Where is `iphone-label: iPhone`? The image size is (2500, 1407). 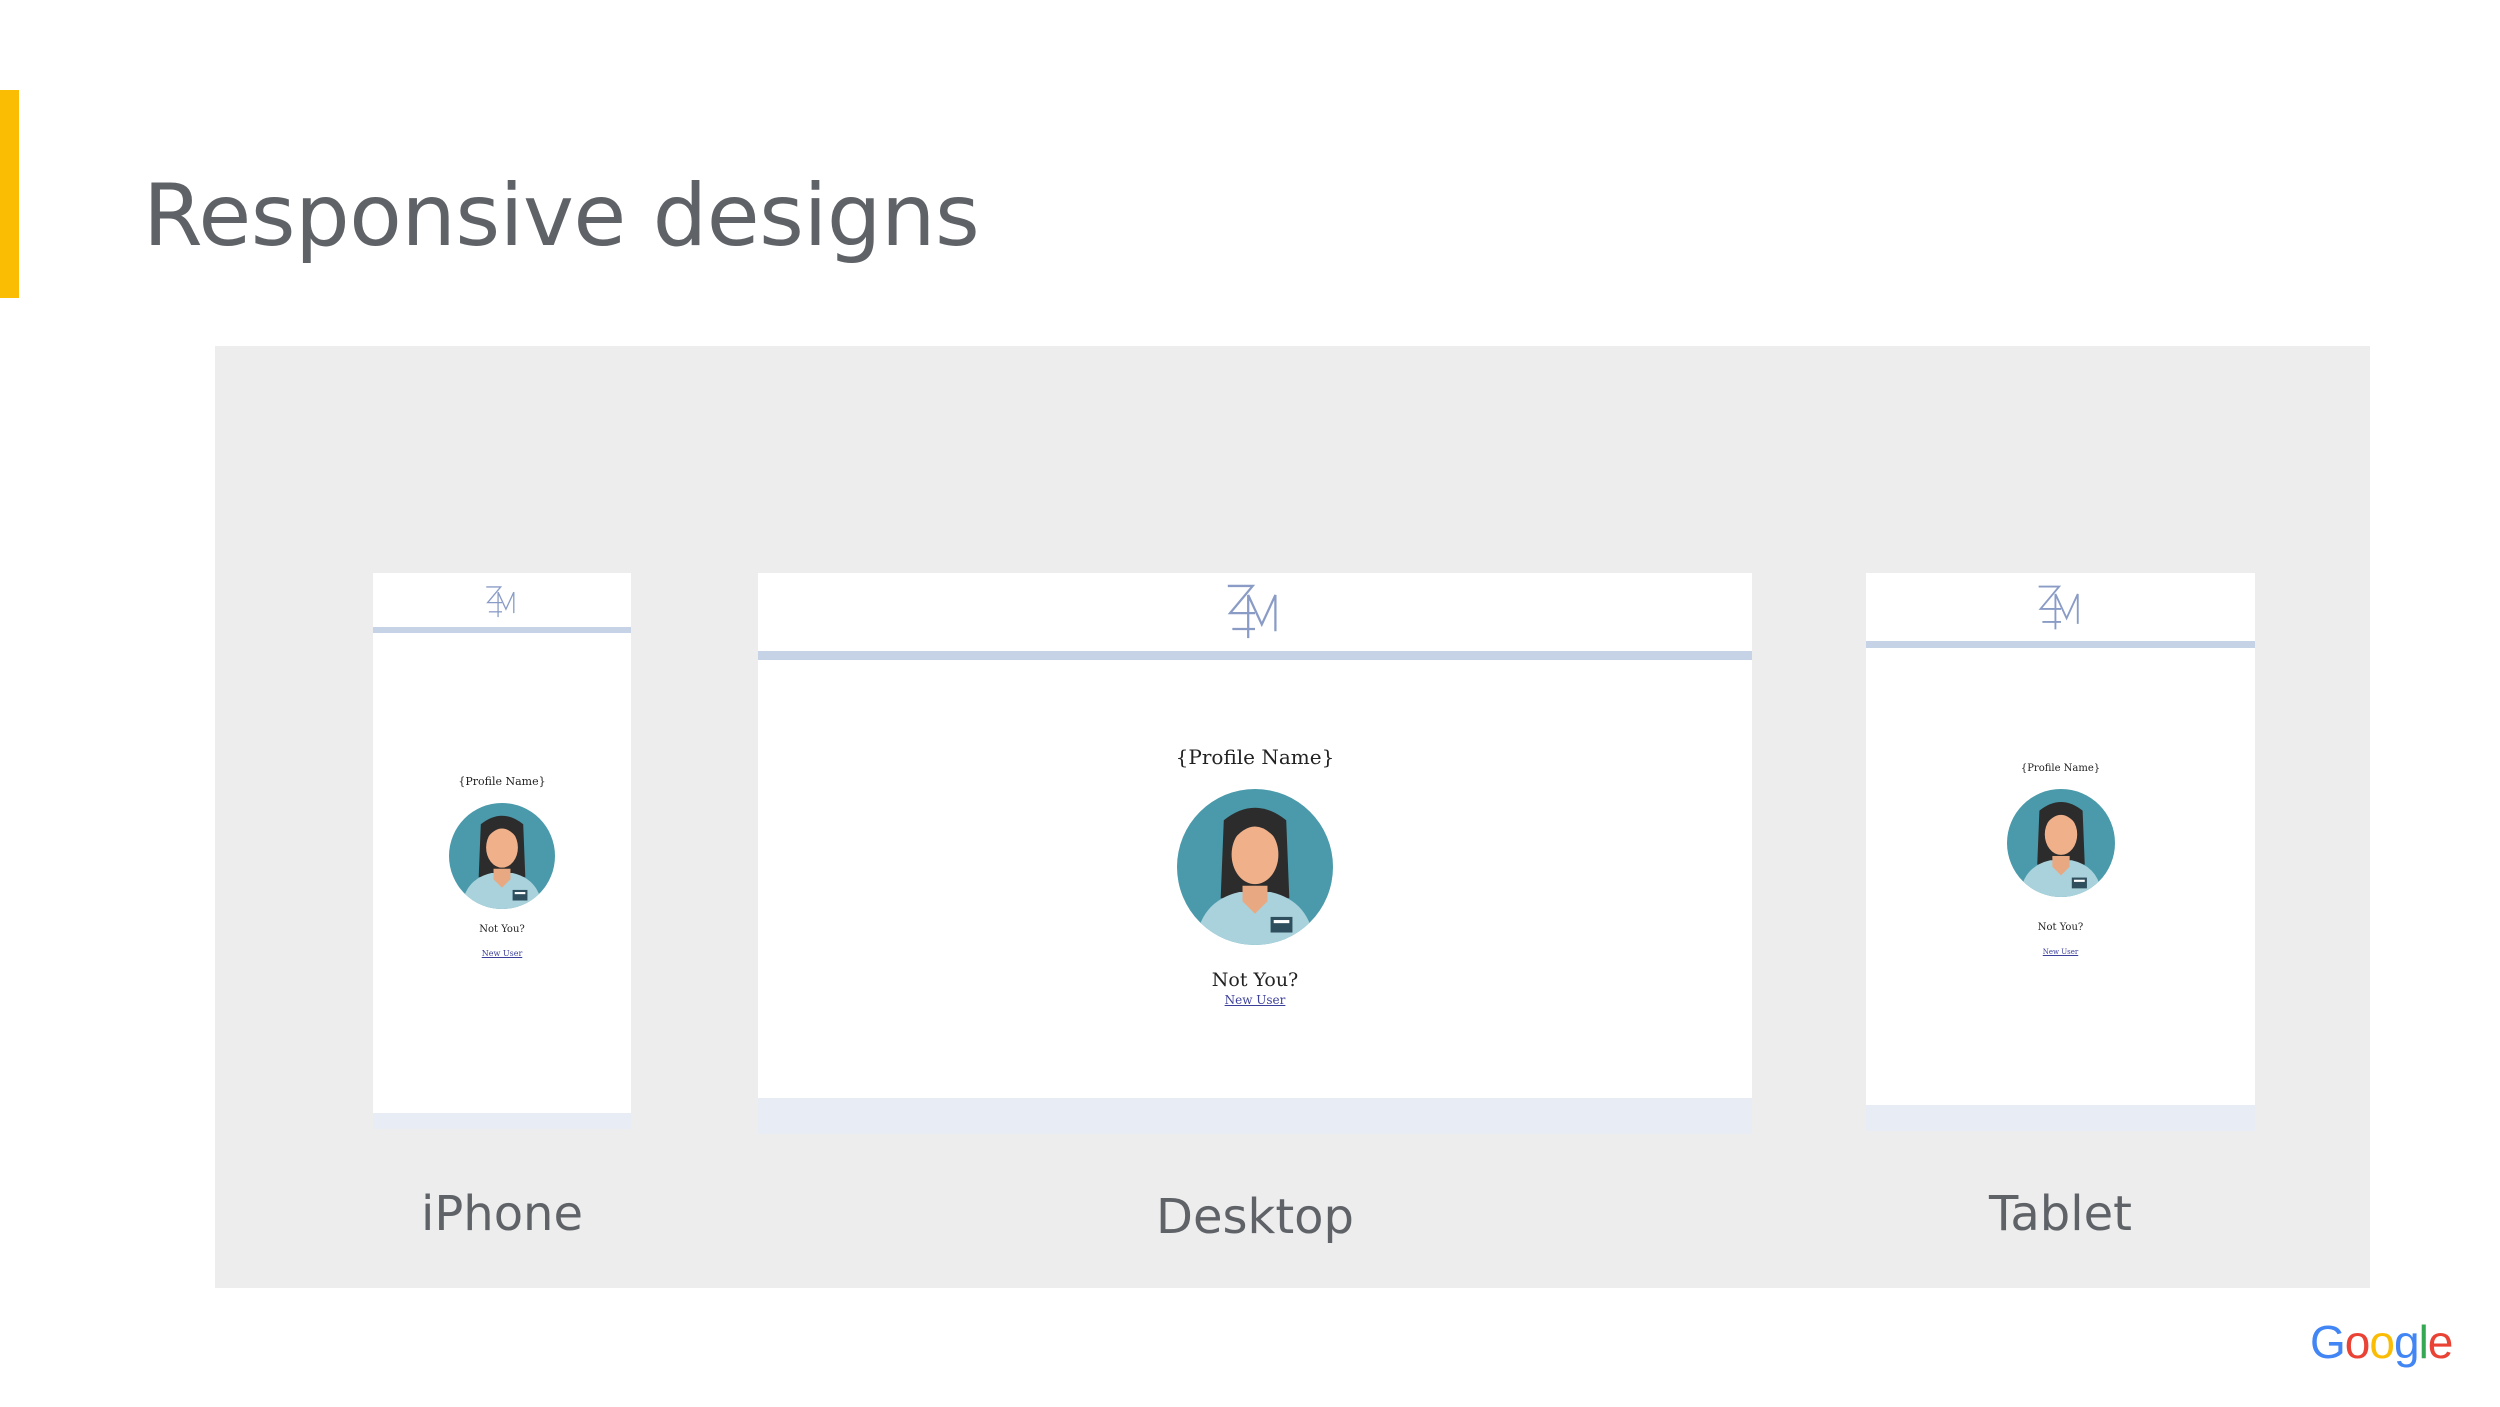 iphone-label: iPhone is located at coordinates (502, 1214).